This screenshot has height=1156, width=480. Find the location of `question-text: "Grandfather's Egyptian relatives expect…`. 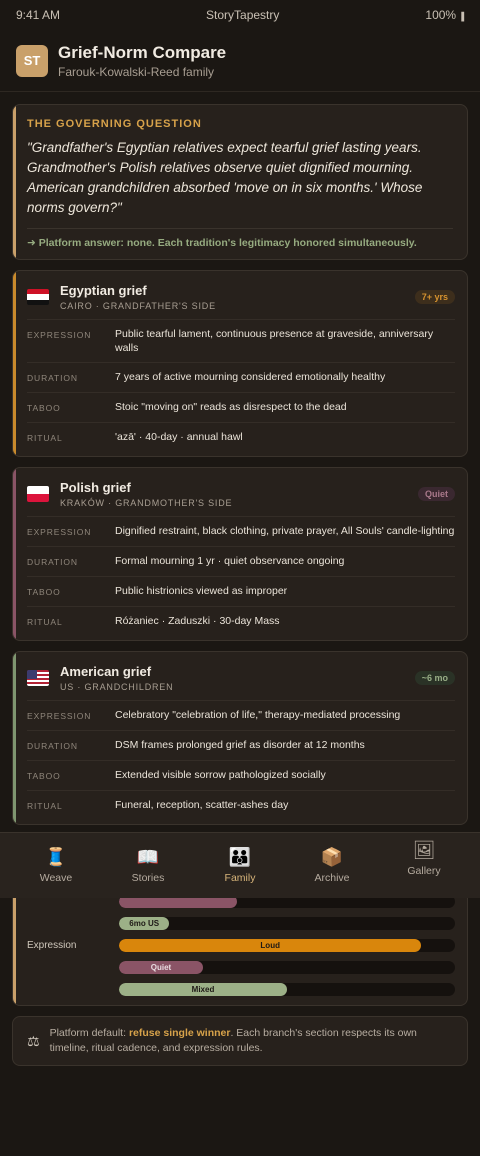

question-text: "Grandfather's Egyptian relatives expect… is located at coordinates (225, 177).